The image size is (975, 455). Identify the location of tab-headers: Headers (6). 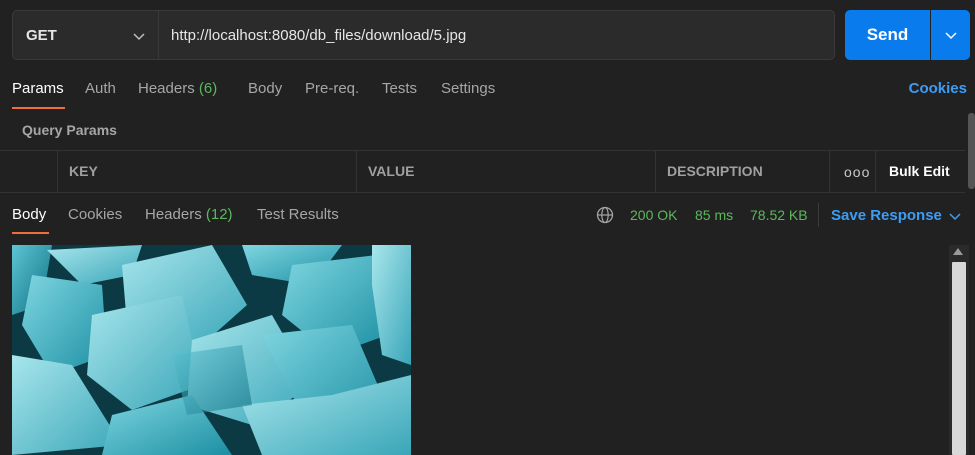
(177, 88).